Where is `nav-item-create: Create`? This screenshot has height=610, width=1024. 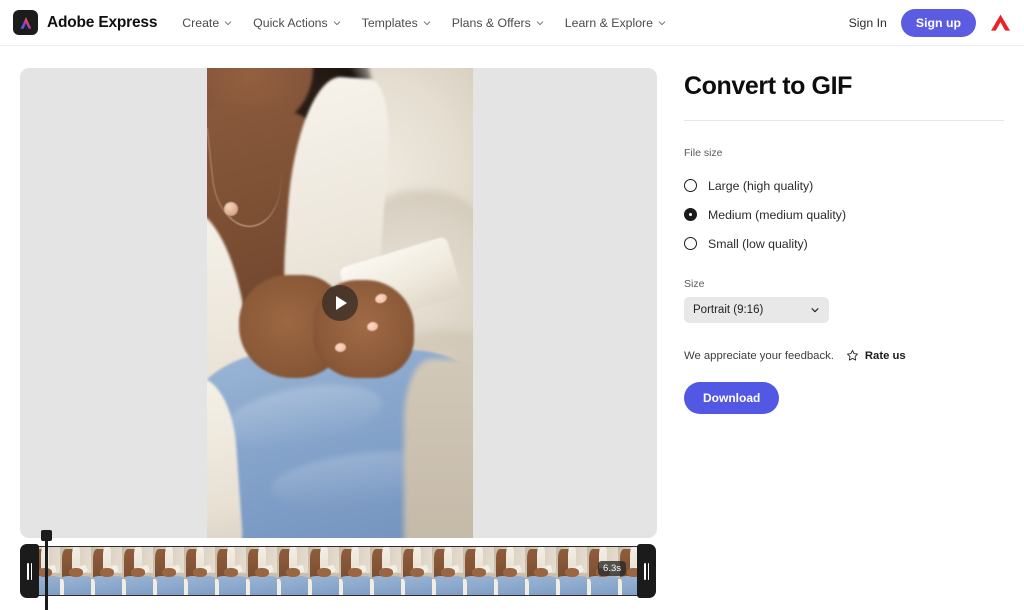
nav-item-create: Create is located at coordinates (207, 23).